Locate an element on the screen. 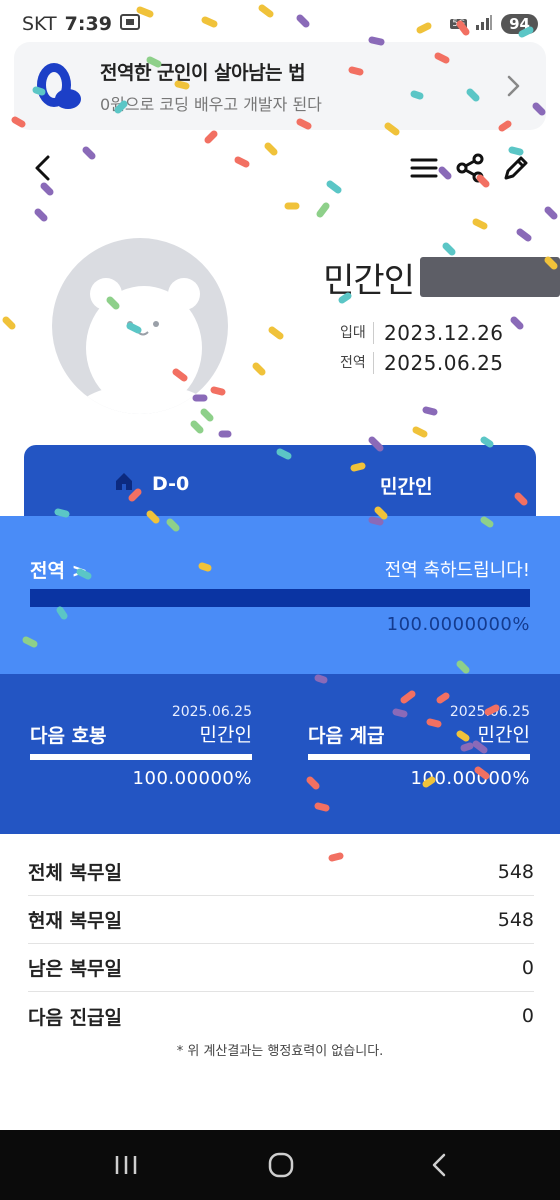 The height and width of the screenshot is (1200, 560). ad-banner: 전역한 군인이 살아남는 법 0원으로 코딩 배우고 개발자 된다 is located at coordinates (280, 86).